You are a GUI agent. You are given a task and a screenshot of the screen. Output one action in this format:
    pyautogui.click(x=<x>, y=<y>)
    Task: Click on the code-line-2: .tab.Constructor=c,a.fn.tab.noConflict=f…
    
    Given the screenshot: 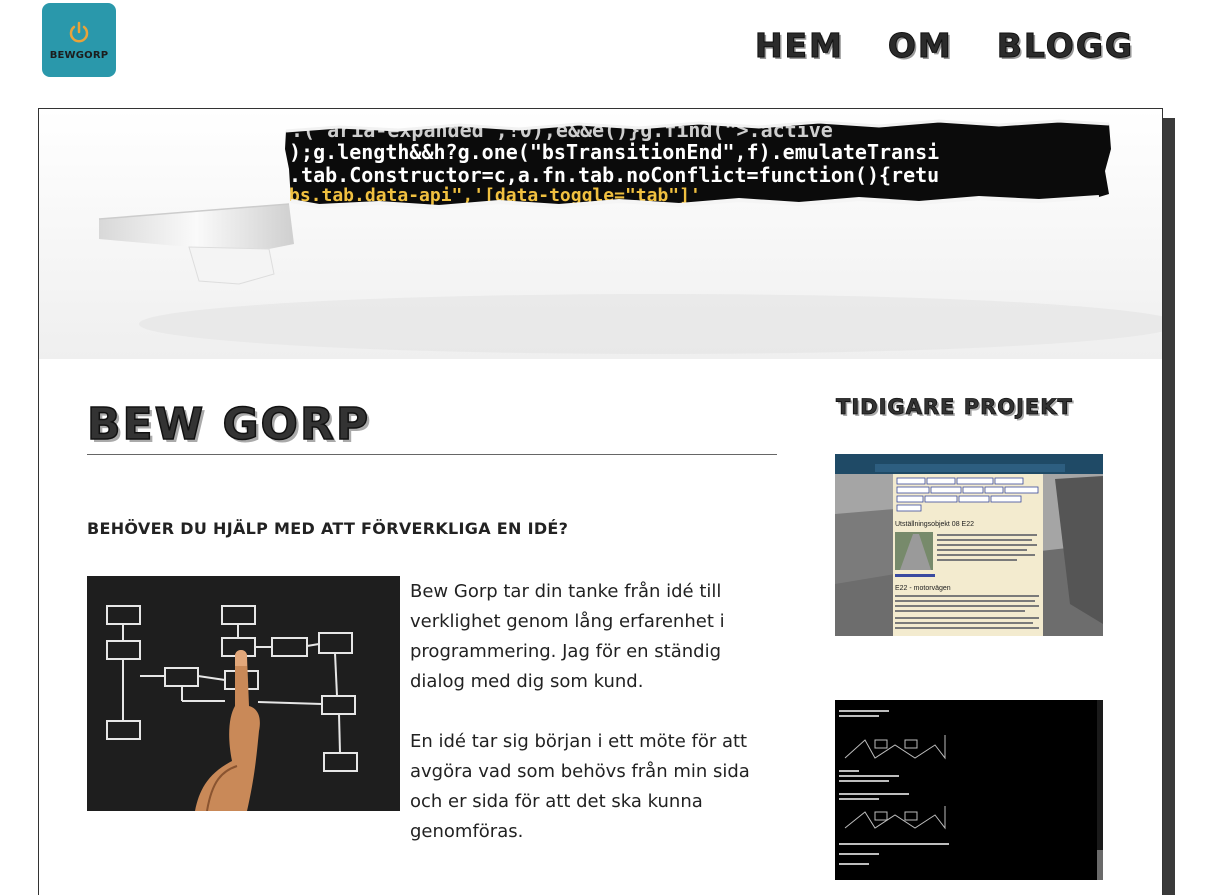 What is the action you would take?
    pyautogui.click(x=614, y=175)
    